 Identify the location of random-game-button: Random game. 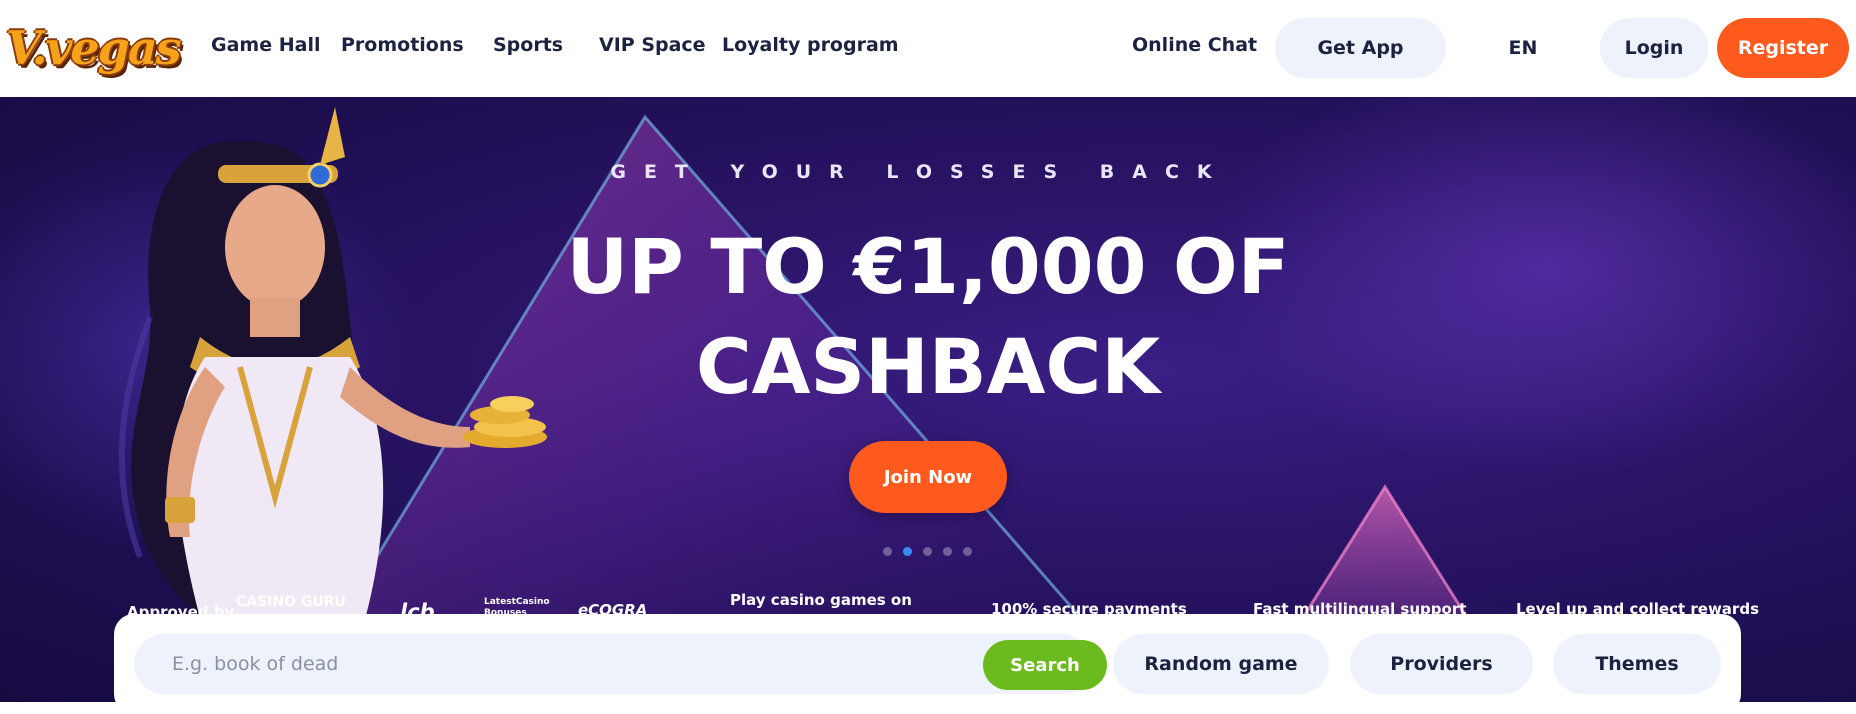
(1221, 664).